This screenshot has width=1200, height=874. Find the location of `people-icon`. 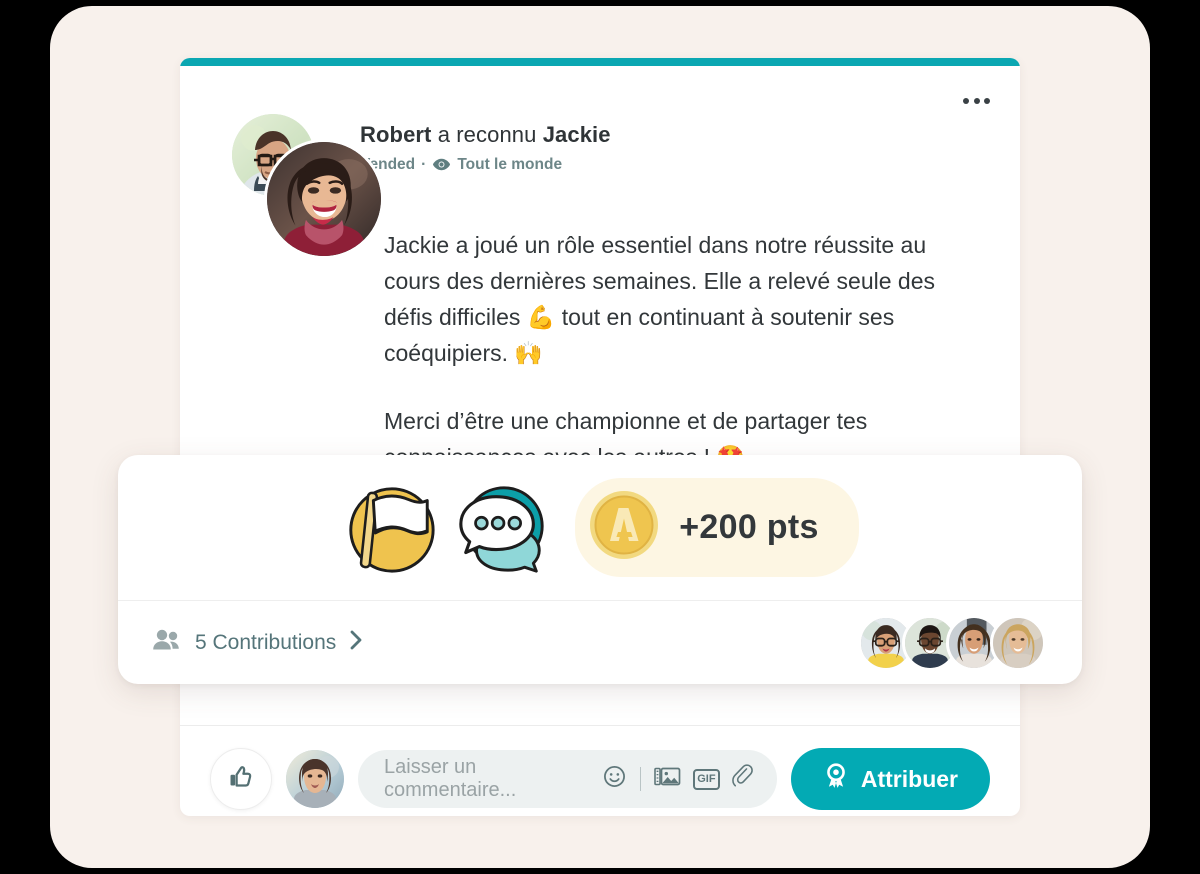

people-icon is located at coordinates (167, 642).